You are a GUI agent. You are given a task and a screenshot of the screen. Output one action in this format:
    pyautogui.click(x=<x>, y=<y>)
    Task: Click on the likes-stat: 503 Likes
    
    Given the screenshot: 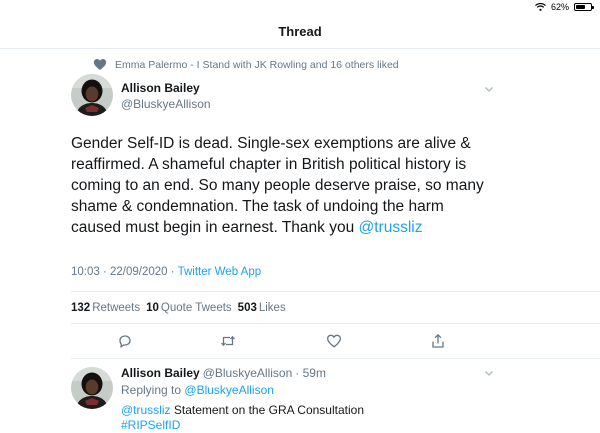 What is the action you would take?
    pyautogui.click(x=262, y=308)
    